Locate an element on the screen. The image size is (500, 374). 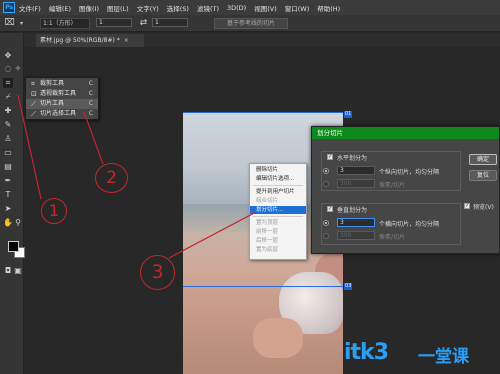
watermark-main-text: itk3 is located at coordinates (366, 352).